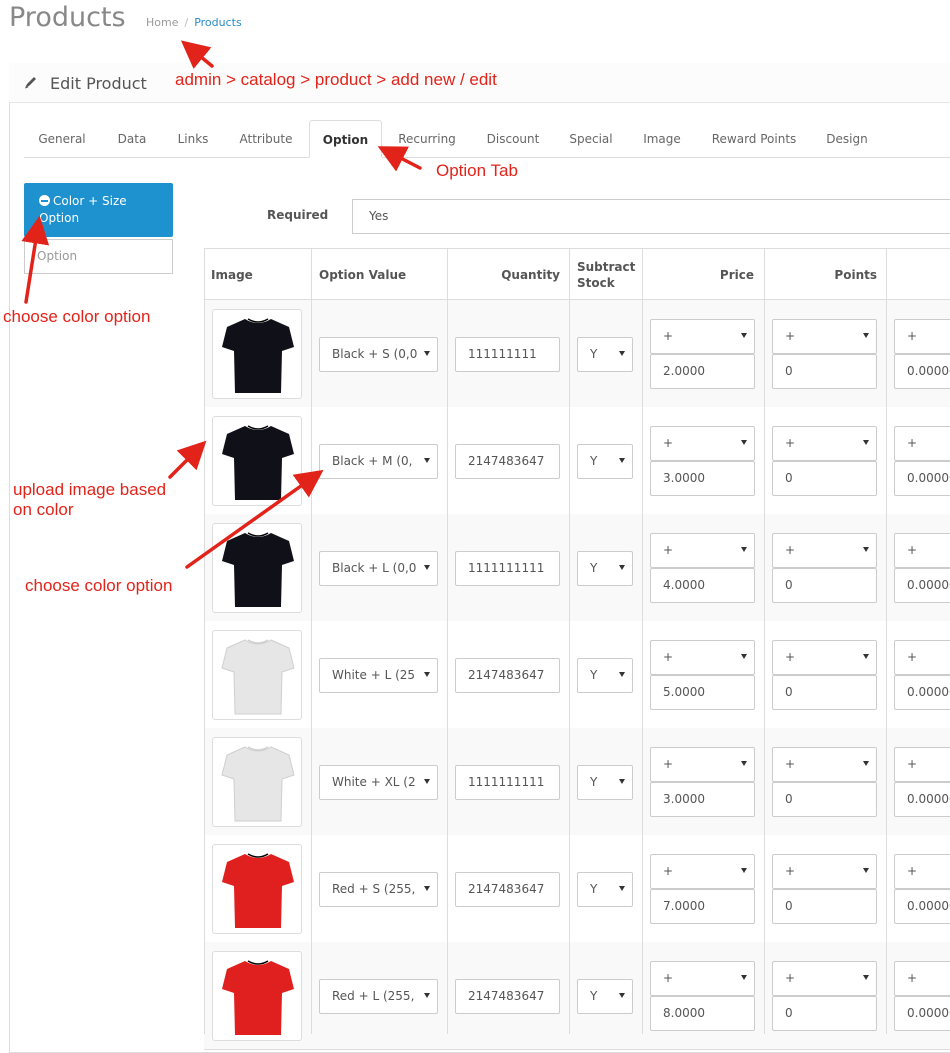 The height and width of the screenshot is (1053, 950). I want to click on tab-discount: Discount, so click(513, 139).